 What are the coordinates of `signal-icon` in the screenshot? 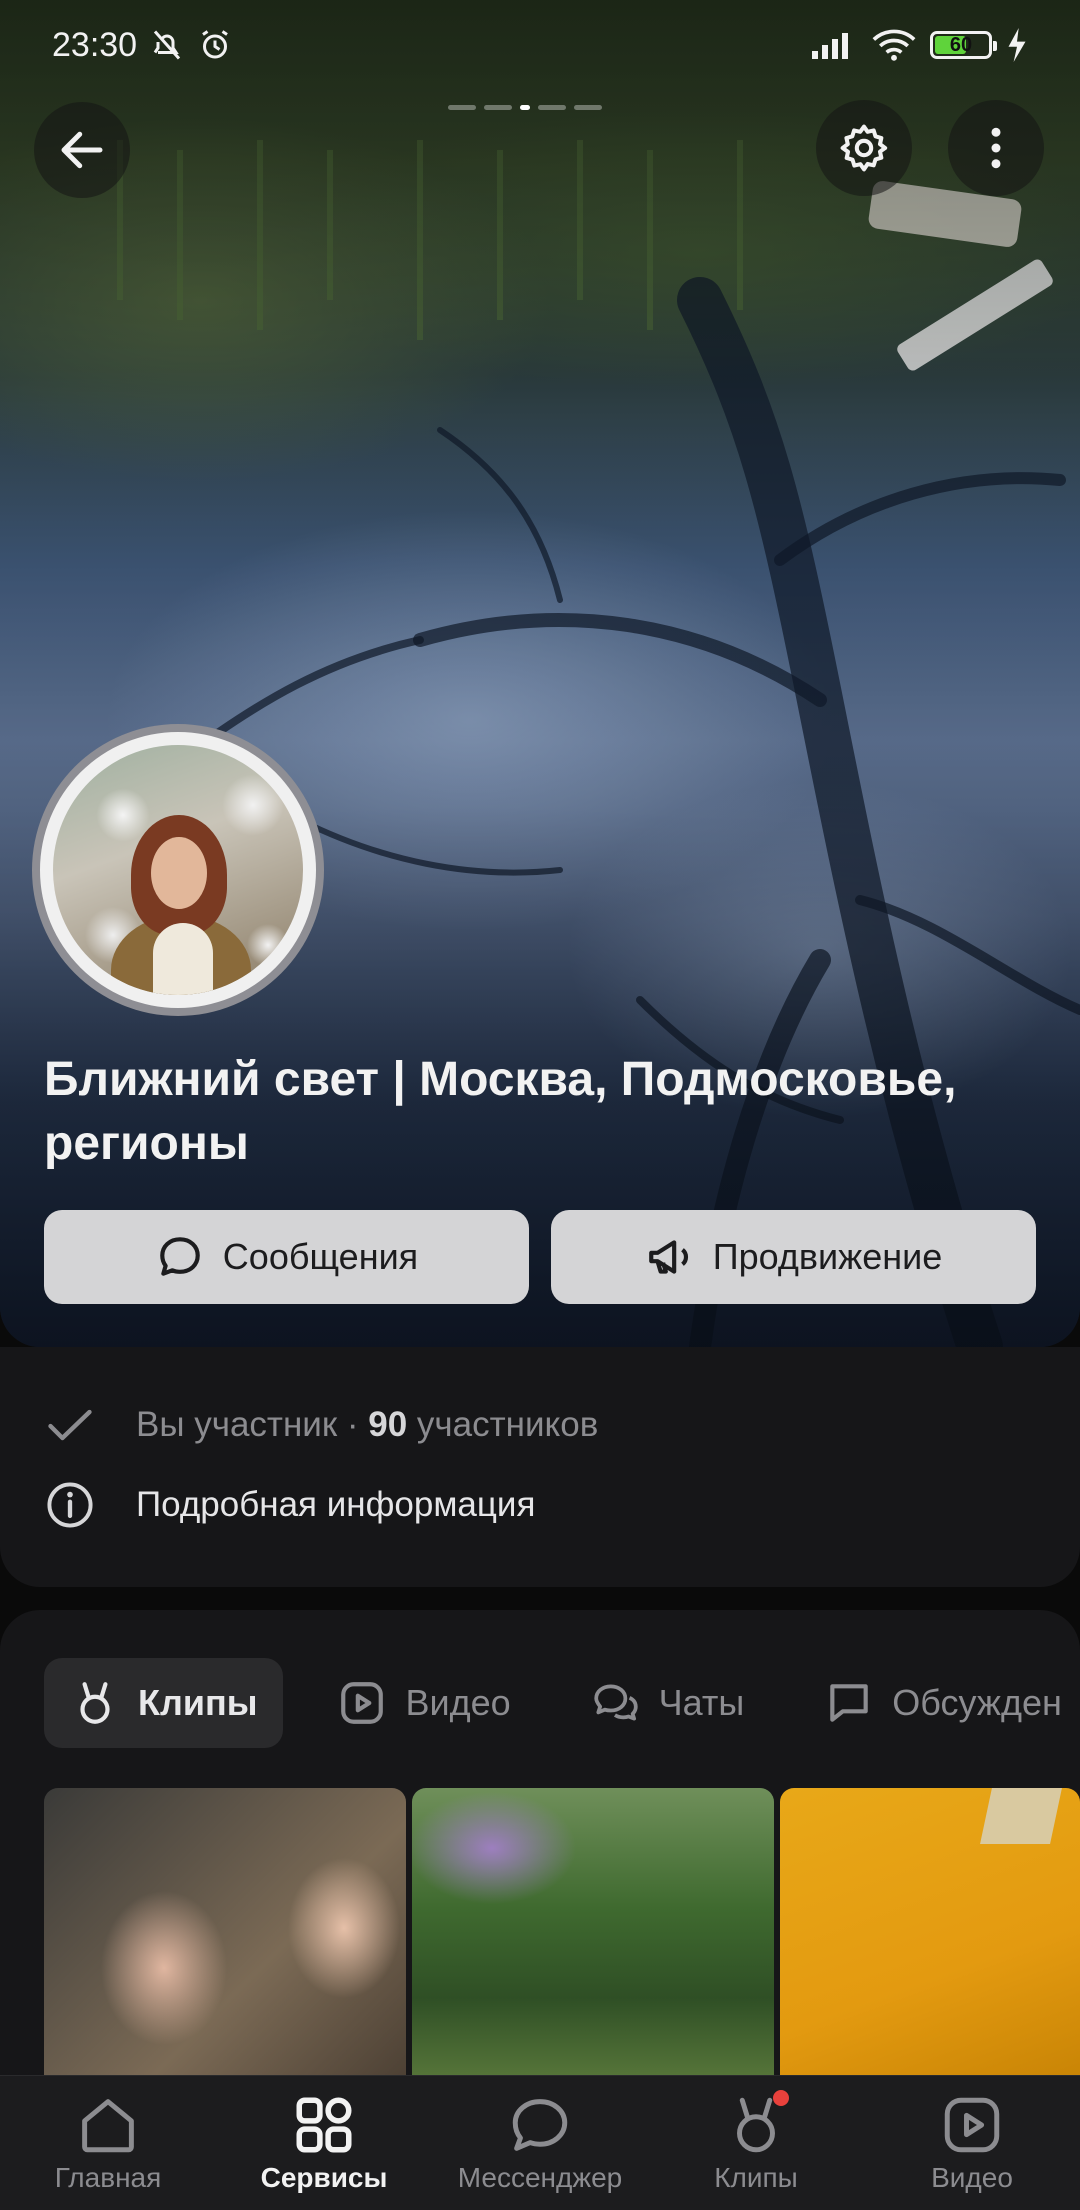 It's located at (830, 46).